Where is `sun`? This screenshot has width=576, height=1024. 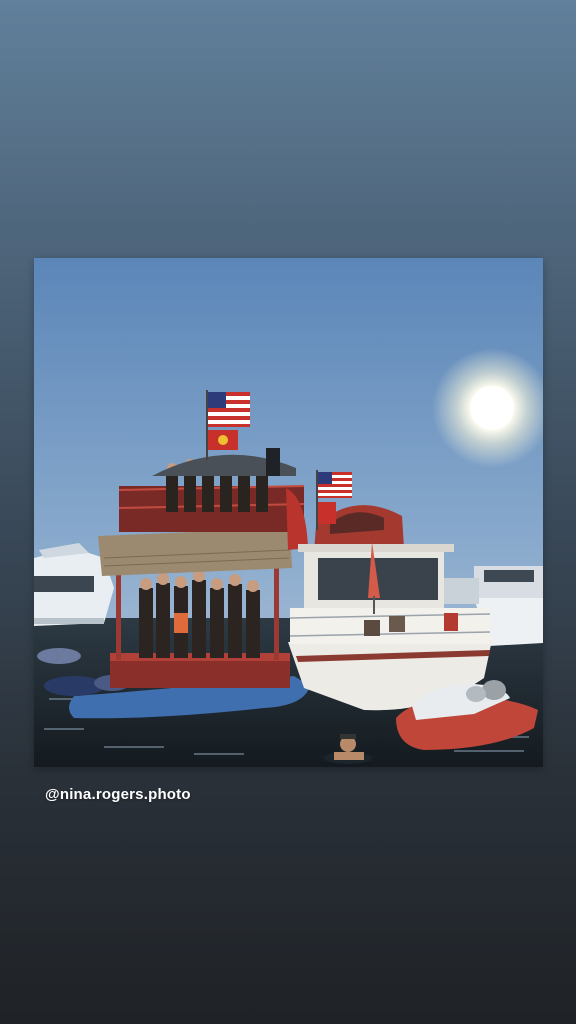 sun is located at coordinates (492, 408).